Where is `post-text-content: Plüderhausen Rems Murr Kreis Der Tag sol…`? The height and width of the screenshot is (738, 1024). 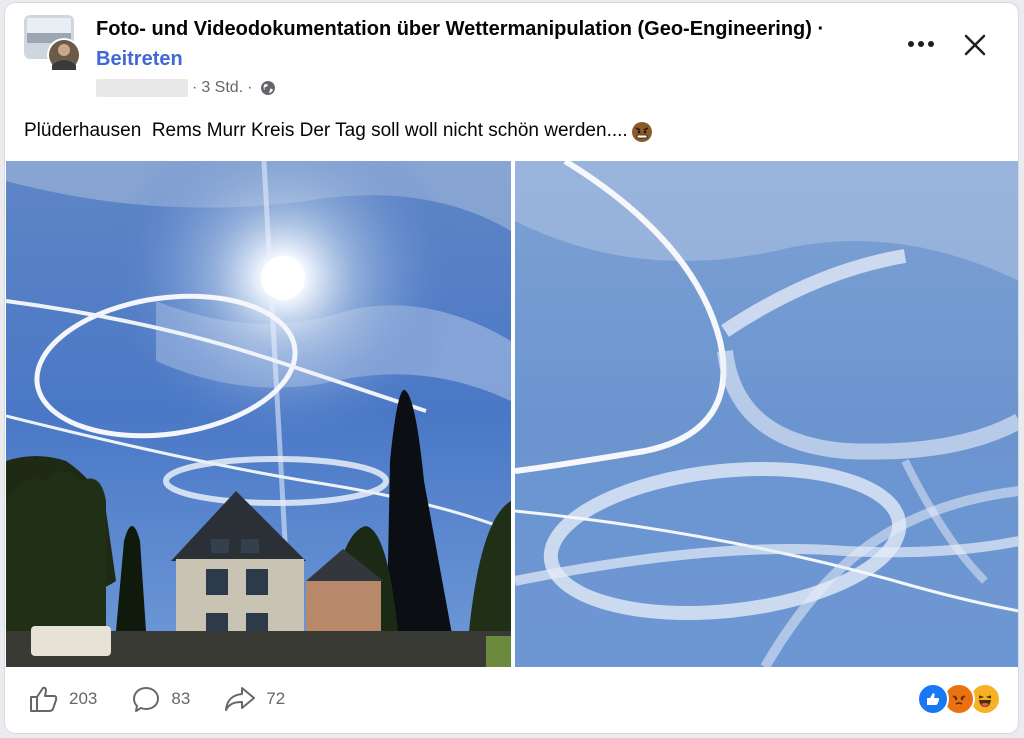
post-text-content: Plüderhausen Rems Murr Kreis Der Tag sol… is located at coordinates (326, 131).